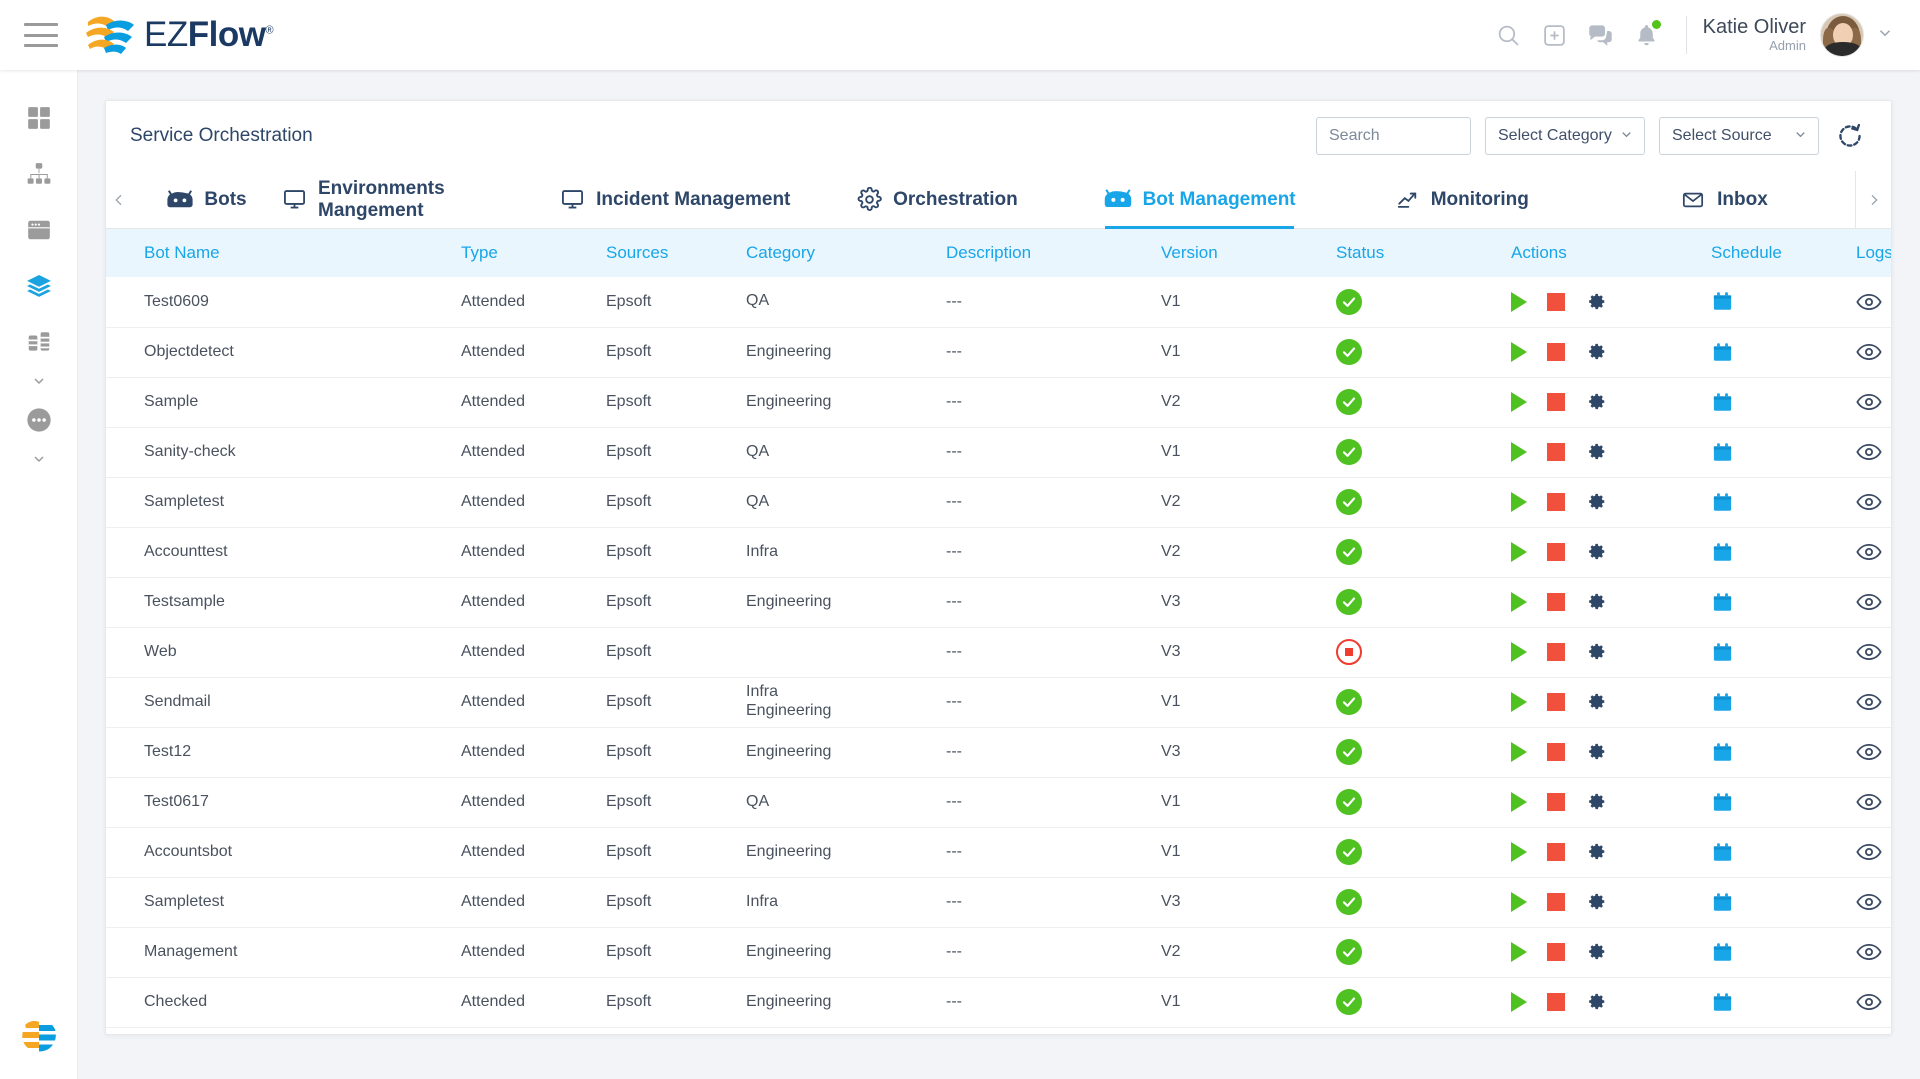 This screenshot has height=1079, width=1920. What do you see at coordinates (1555, 35) in the screenshot?
I see `add-box-icon` at bounding box center [1555, 35].